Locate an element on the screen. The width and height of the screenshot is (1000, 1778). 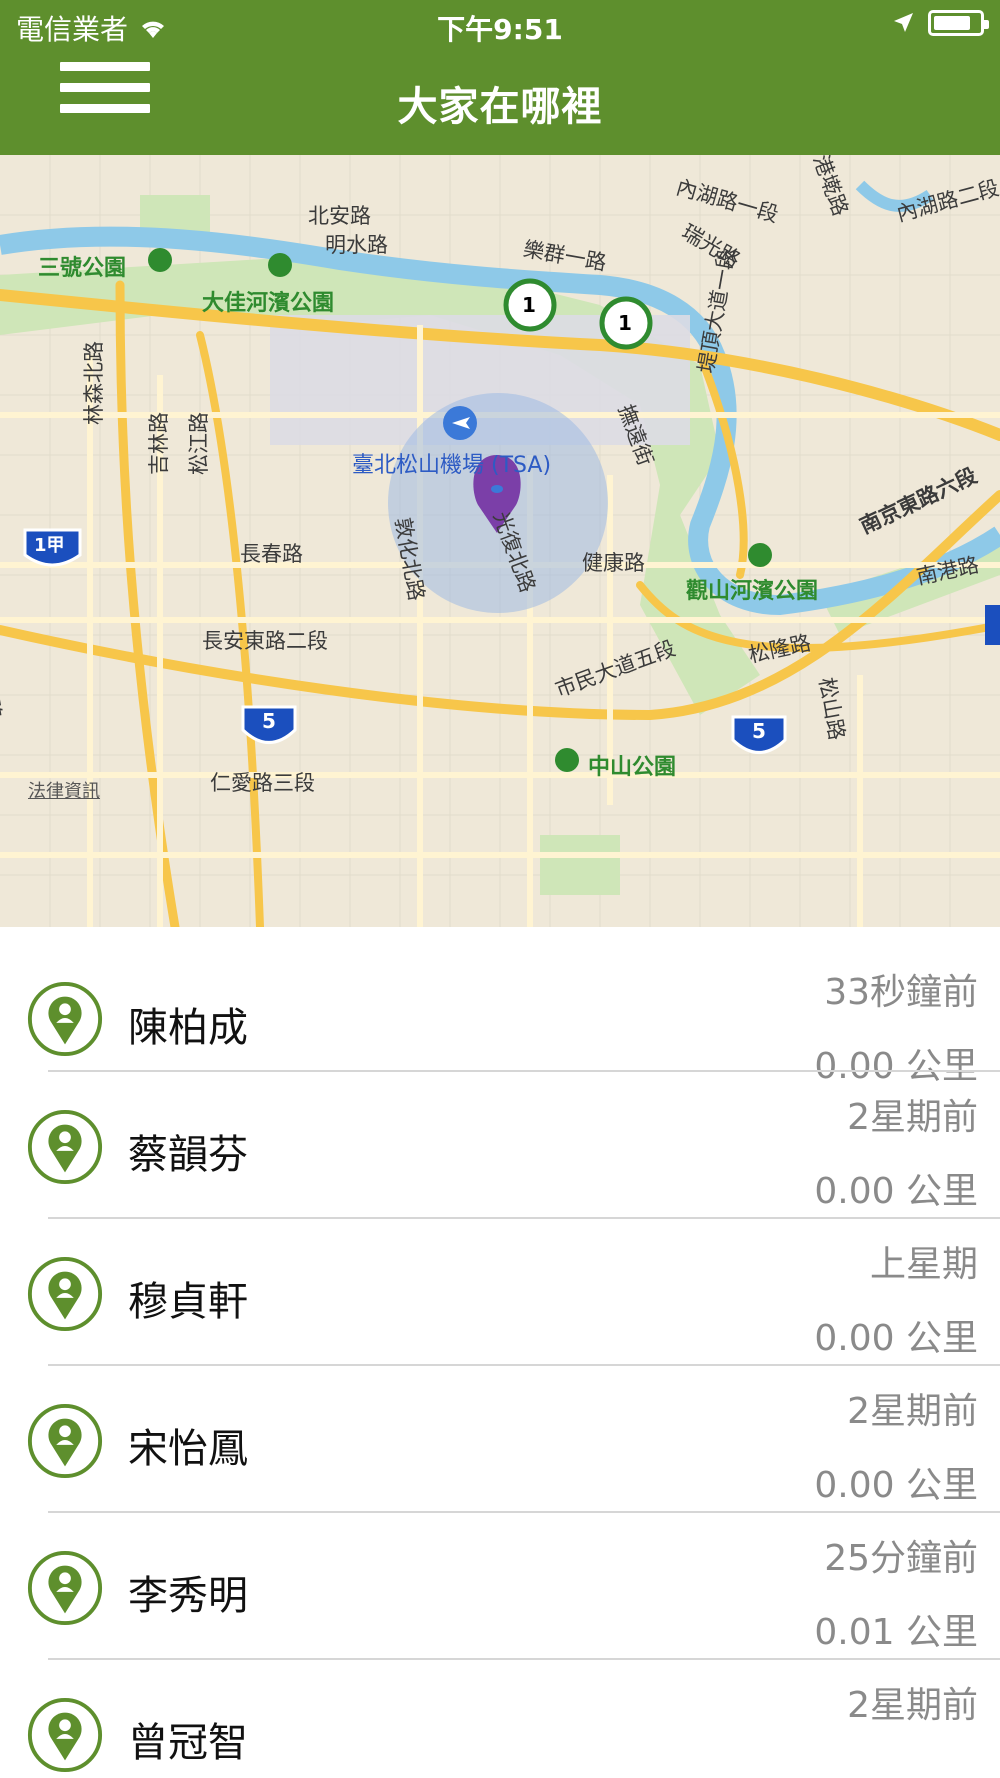
person-row: 曾冠智 2星期前 is located at coordinates (500, 1719).